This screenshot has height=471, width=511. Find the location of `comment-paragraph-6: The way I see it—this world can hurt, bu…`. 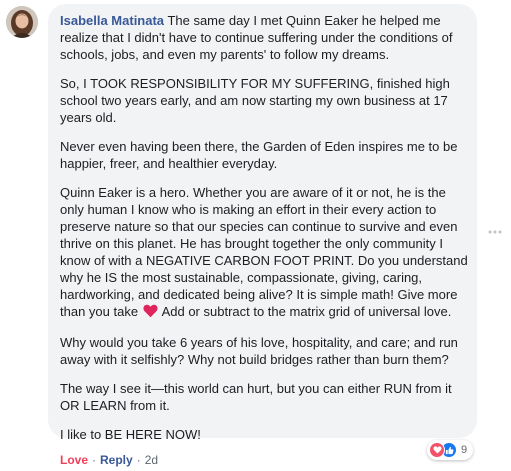

comment-paragraph-6: The way I see it—this world can hurt, bu… is located at coordinates (256, 397).